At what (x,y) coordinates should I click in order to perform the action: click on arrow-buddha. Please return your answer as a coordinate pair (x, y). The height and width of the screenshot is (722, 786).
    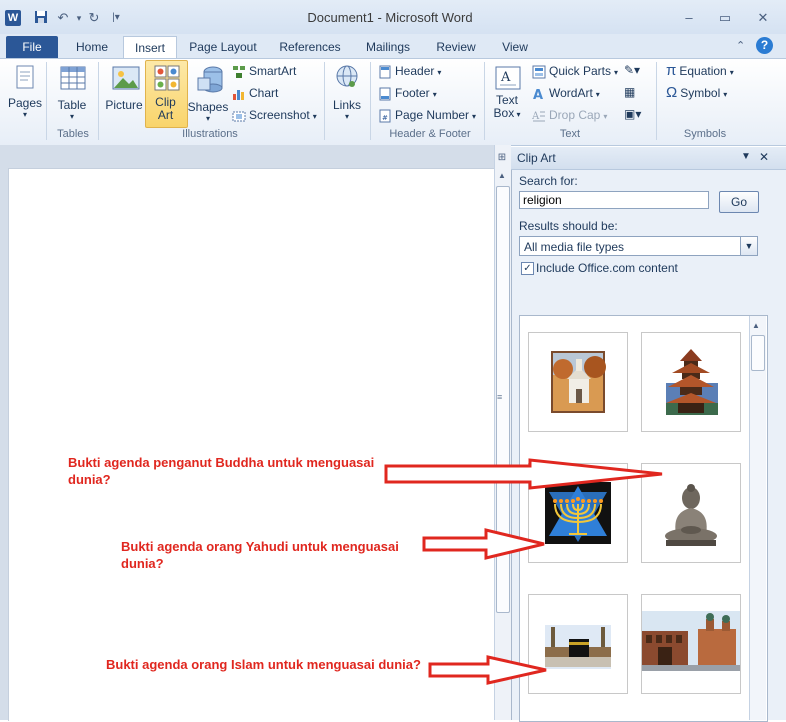
    Looking at the image, I should click on (523, 474).